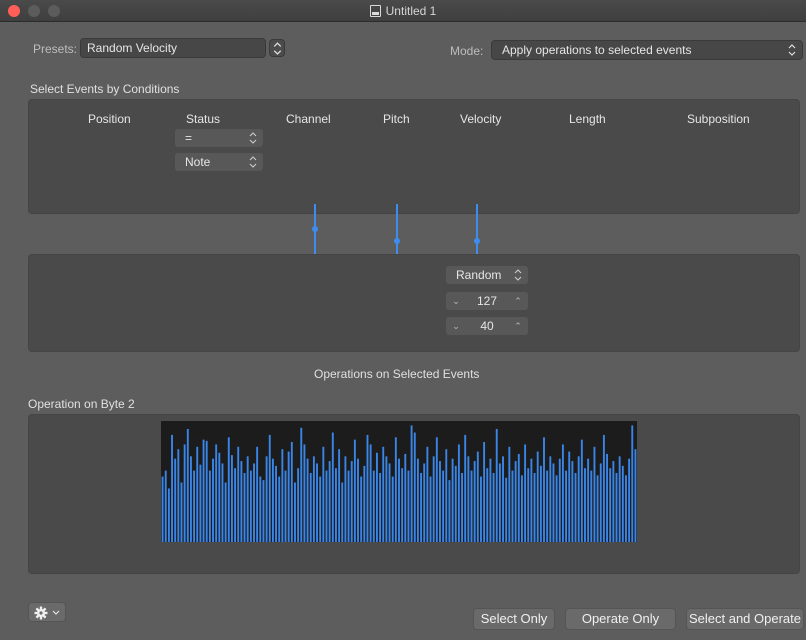  Describe the element at coordinates (411, 11) in the screenshot. I see `window-title: Untitled 1` at that location.